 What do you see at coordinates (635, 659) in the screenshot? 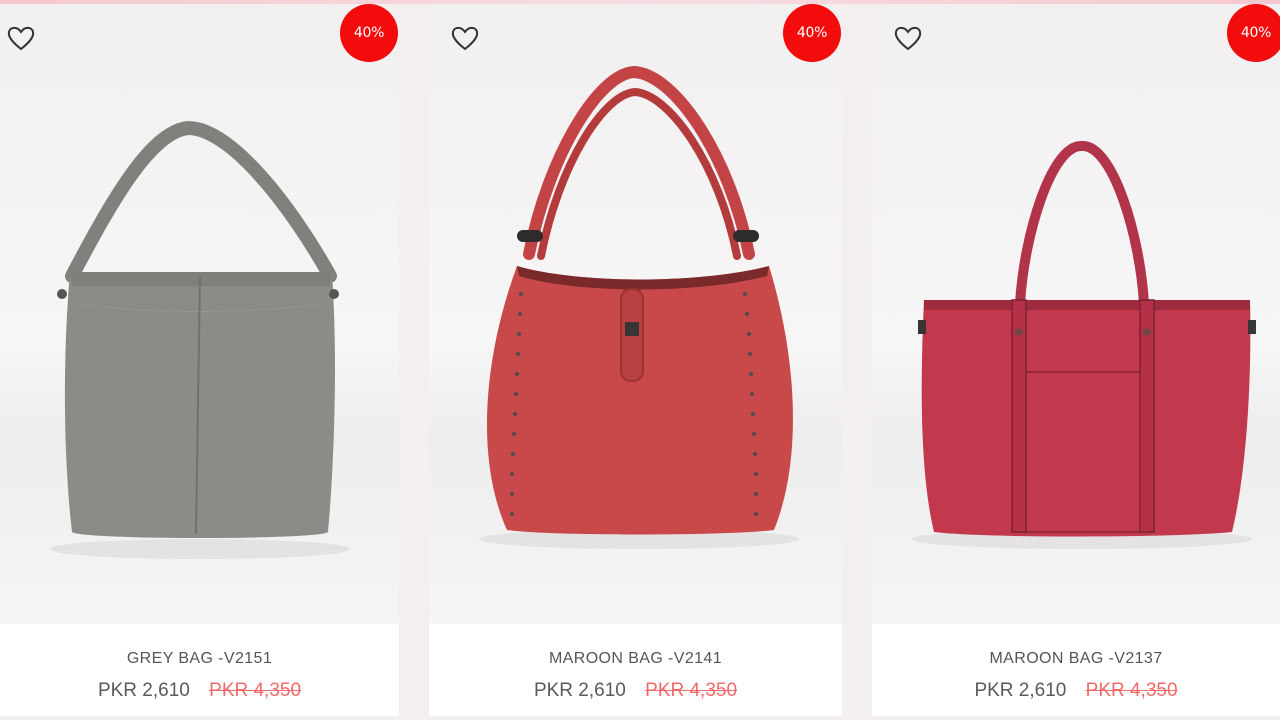
I see `product-name: MAROON BAG -V2141` at bounding box center [635, 659].